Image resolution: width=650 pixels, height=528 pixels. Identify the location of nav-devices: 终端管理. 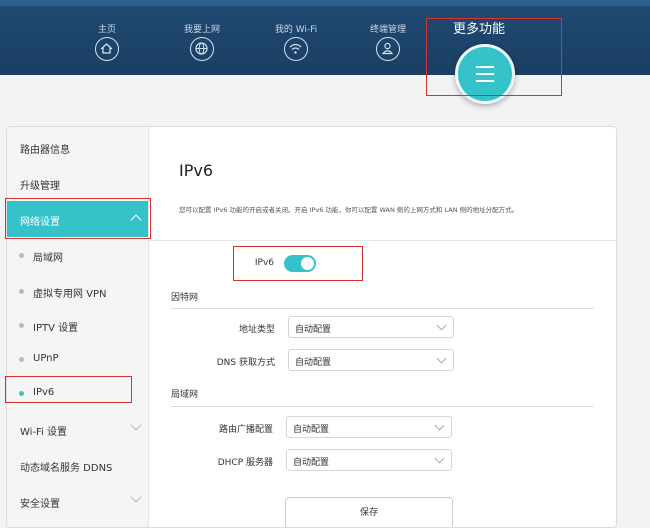
(388, 42).